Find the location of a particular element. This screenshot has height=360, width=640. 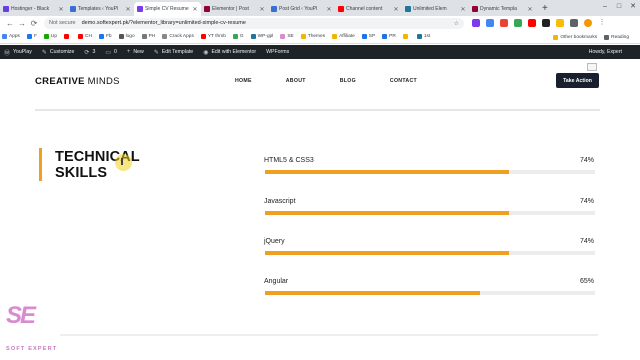

skill-bar-javascript: Javascript 74% is located at coordinates (429, 208).